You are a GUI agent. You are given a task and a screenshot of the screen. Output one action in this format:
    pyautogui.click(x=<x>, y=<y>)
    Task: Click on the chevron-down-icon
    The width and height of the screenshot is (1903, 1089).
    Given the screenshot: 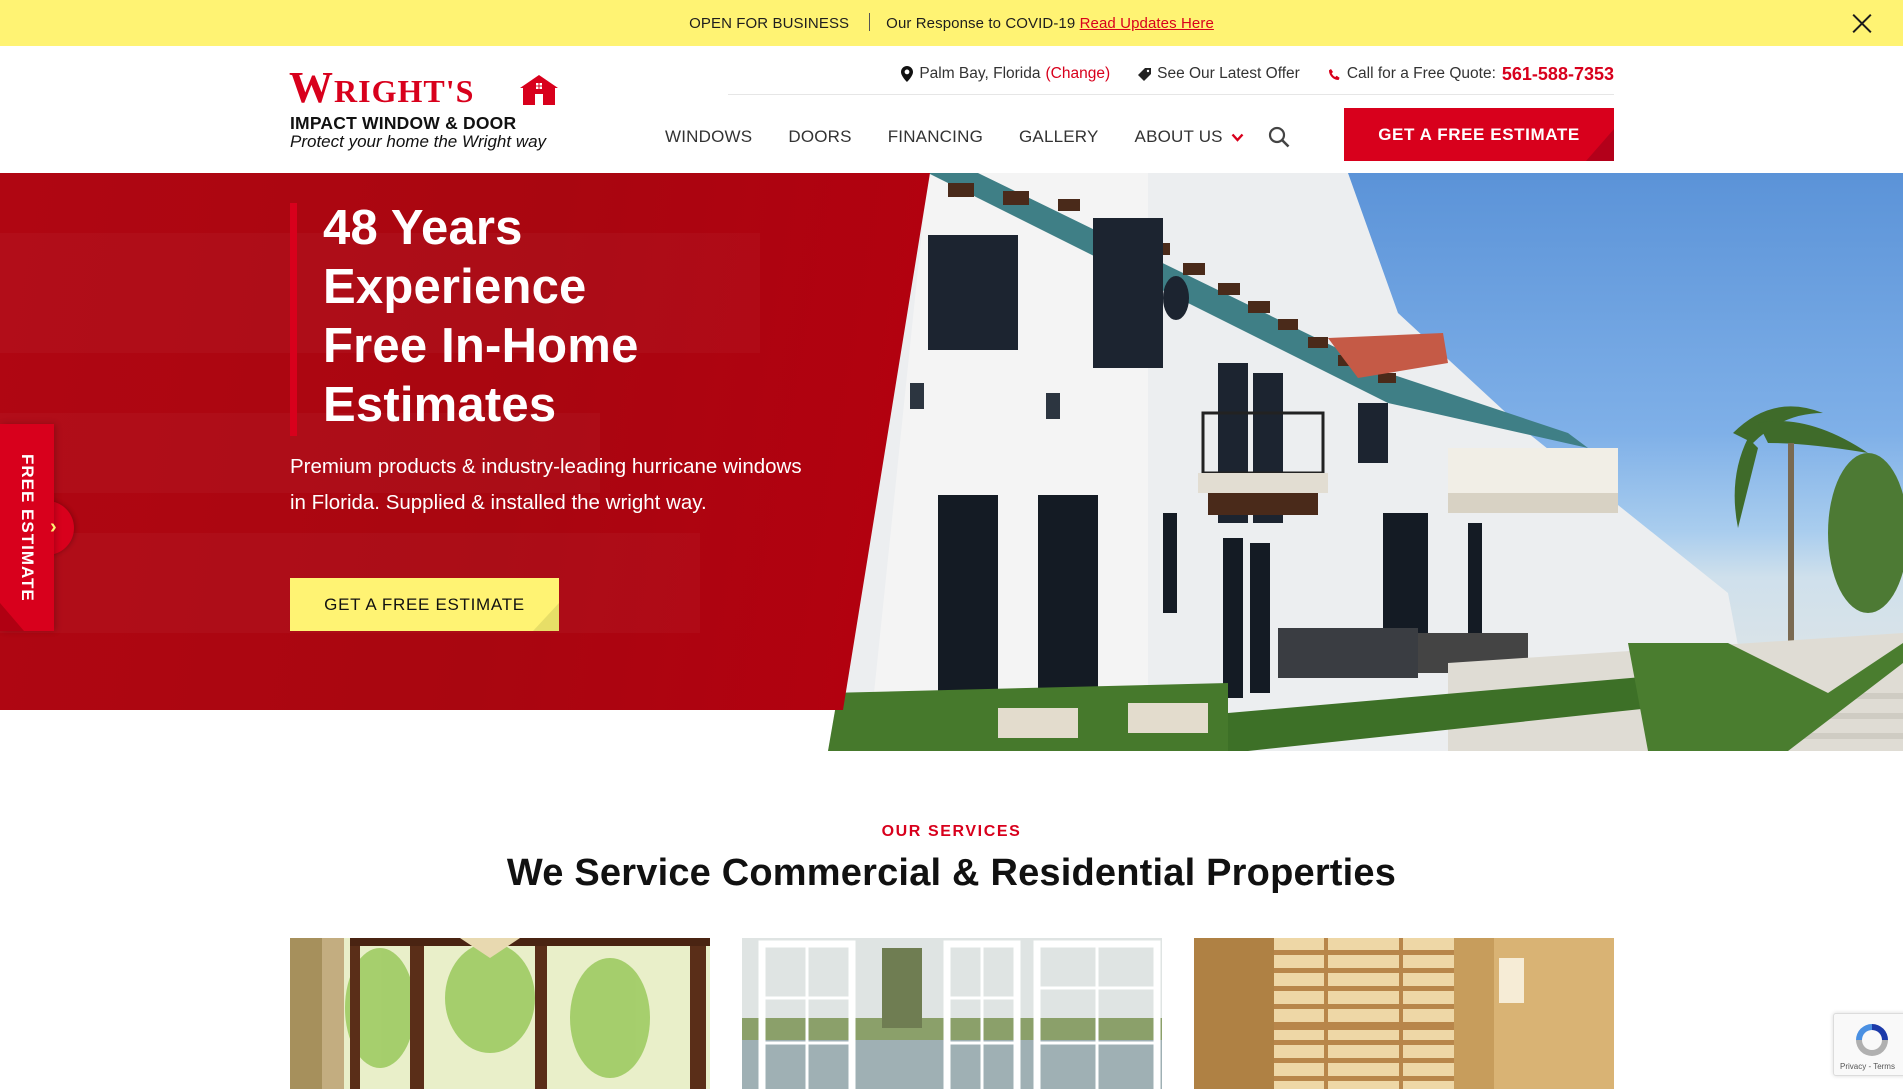 What is the action you would take?
    pyautogui.click(x=1237, y=137)
    